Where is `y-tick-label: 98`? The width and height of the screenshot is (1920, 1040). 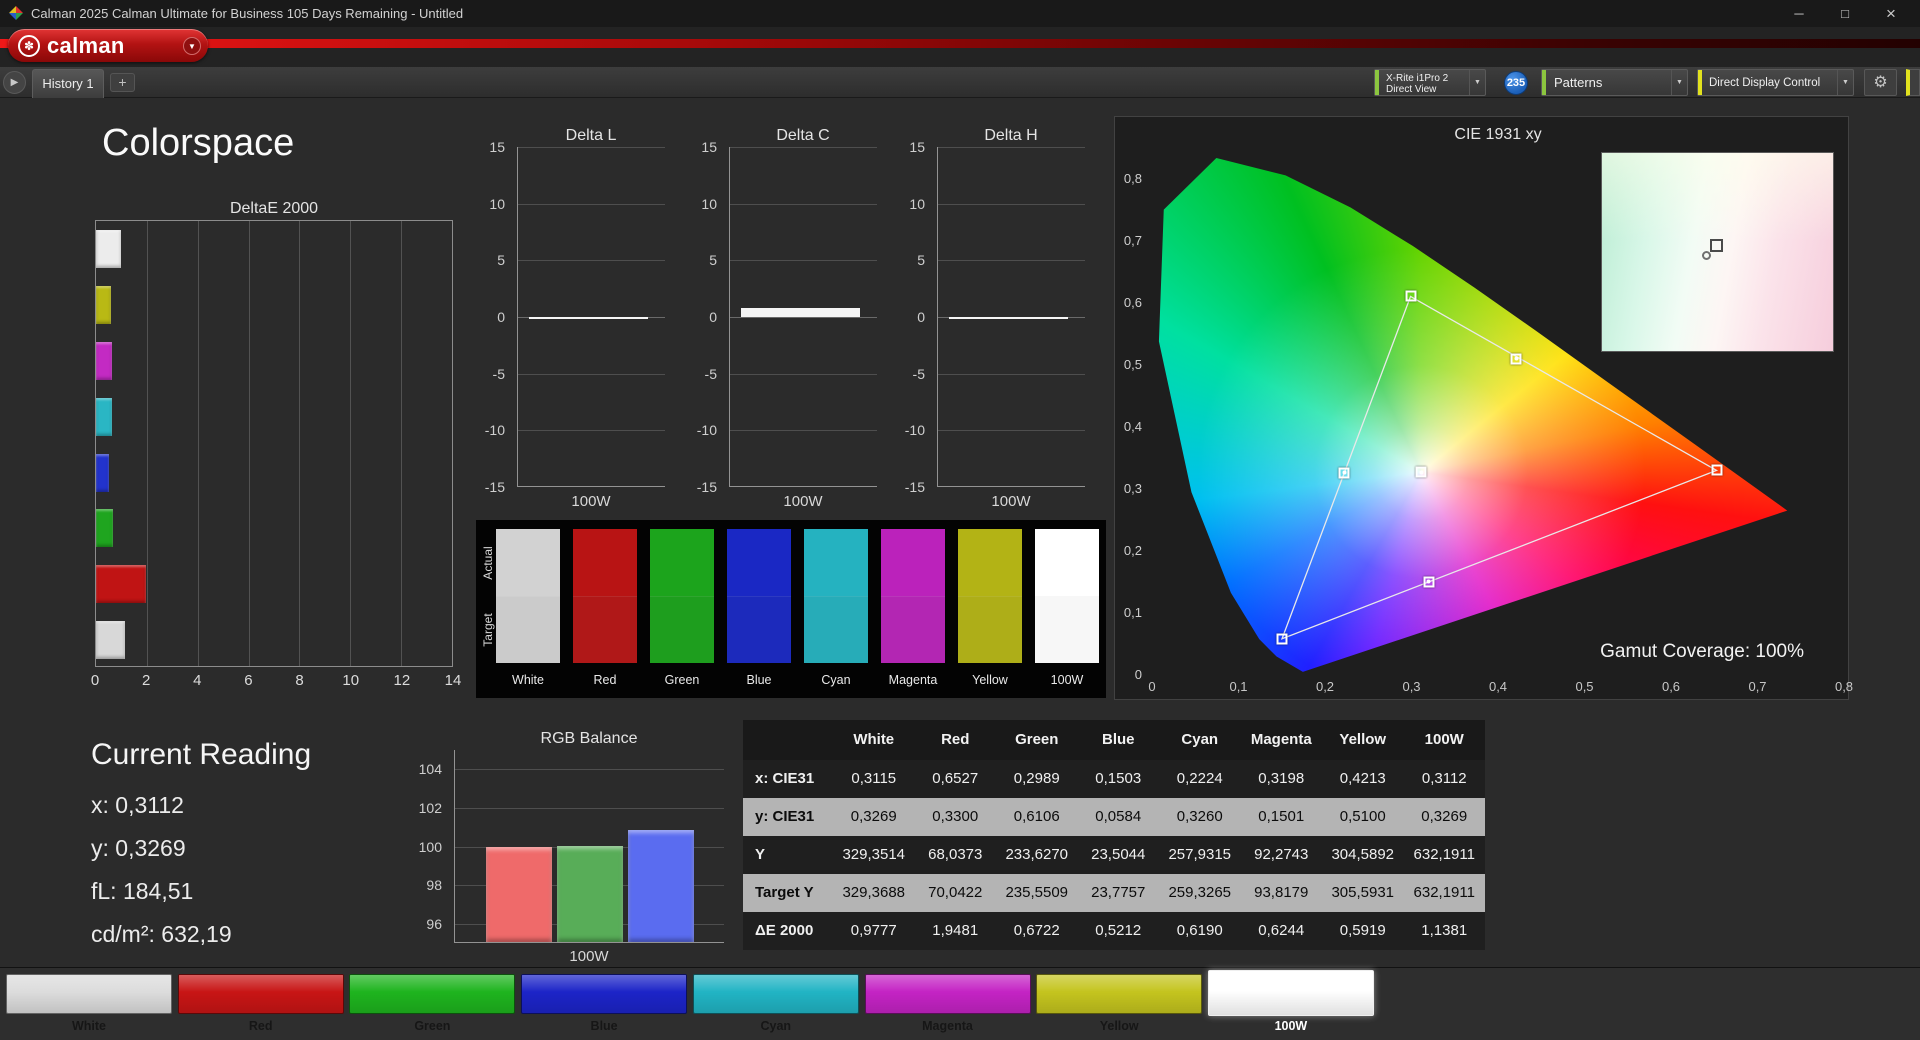 y-tick-label: 98 is located at coordinates (434, 885).